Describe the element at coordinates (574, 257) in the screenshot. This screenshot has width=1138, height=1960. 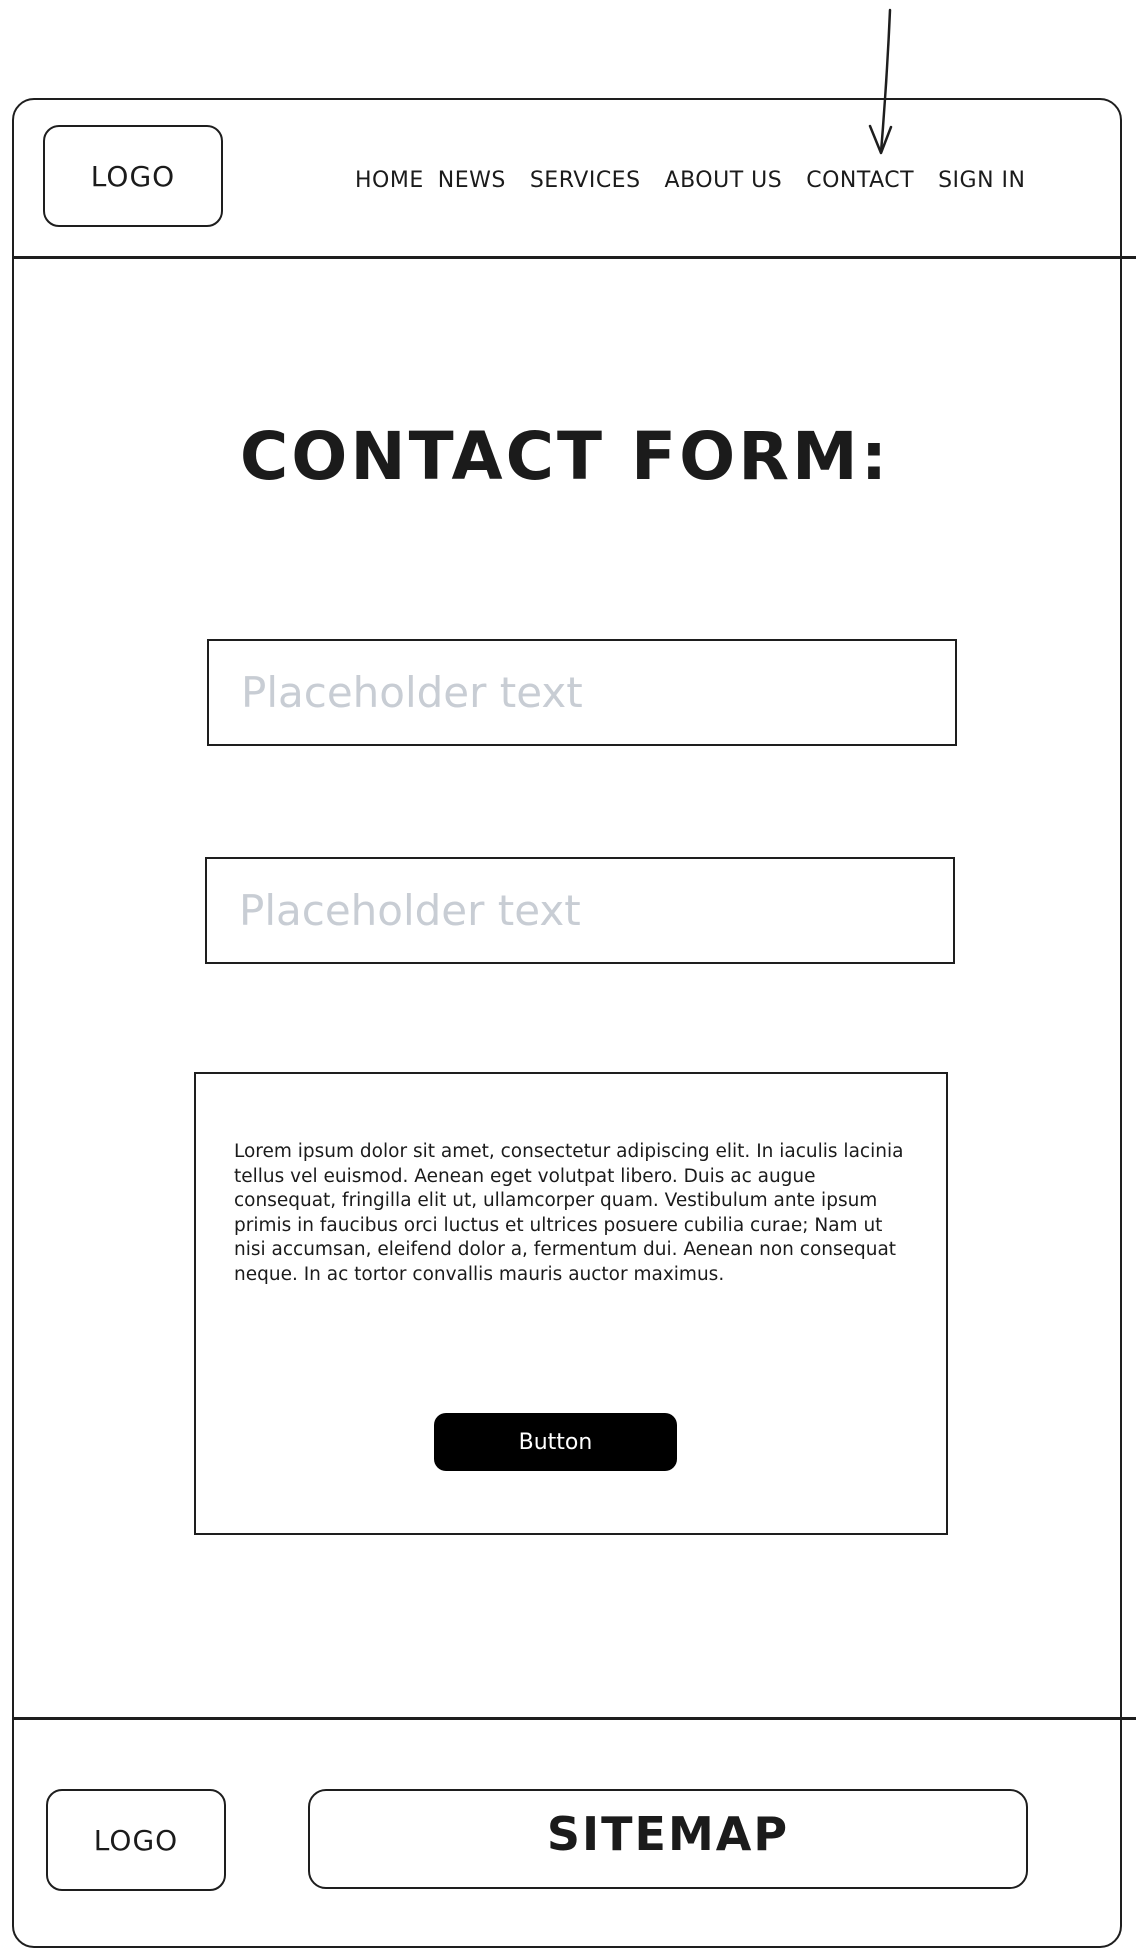
I see `header-divider` at that location.